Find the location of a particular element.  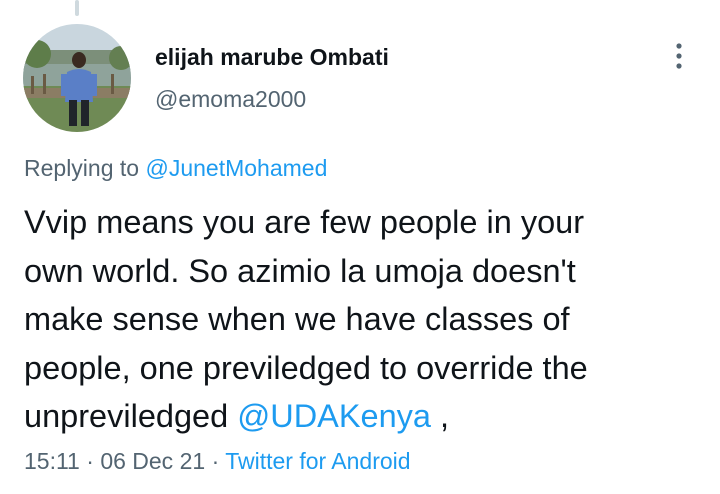

replying-to-mention: @JunetMohamed is located at coordinates (236, 168).